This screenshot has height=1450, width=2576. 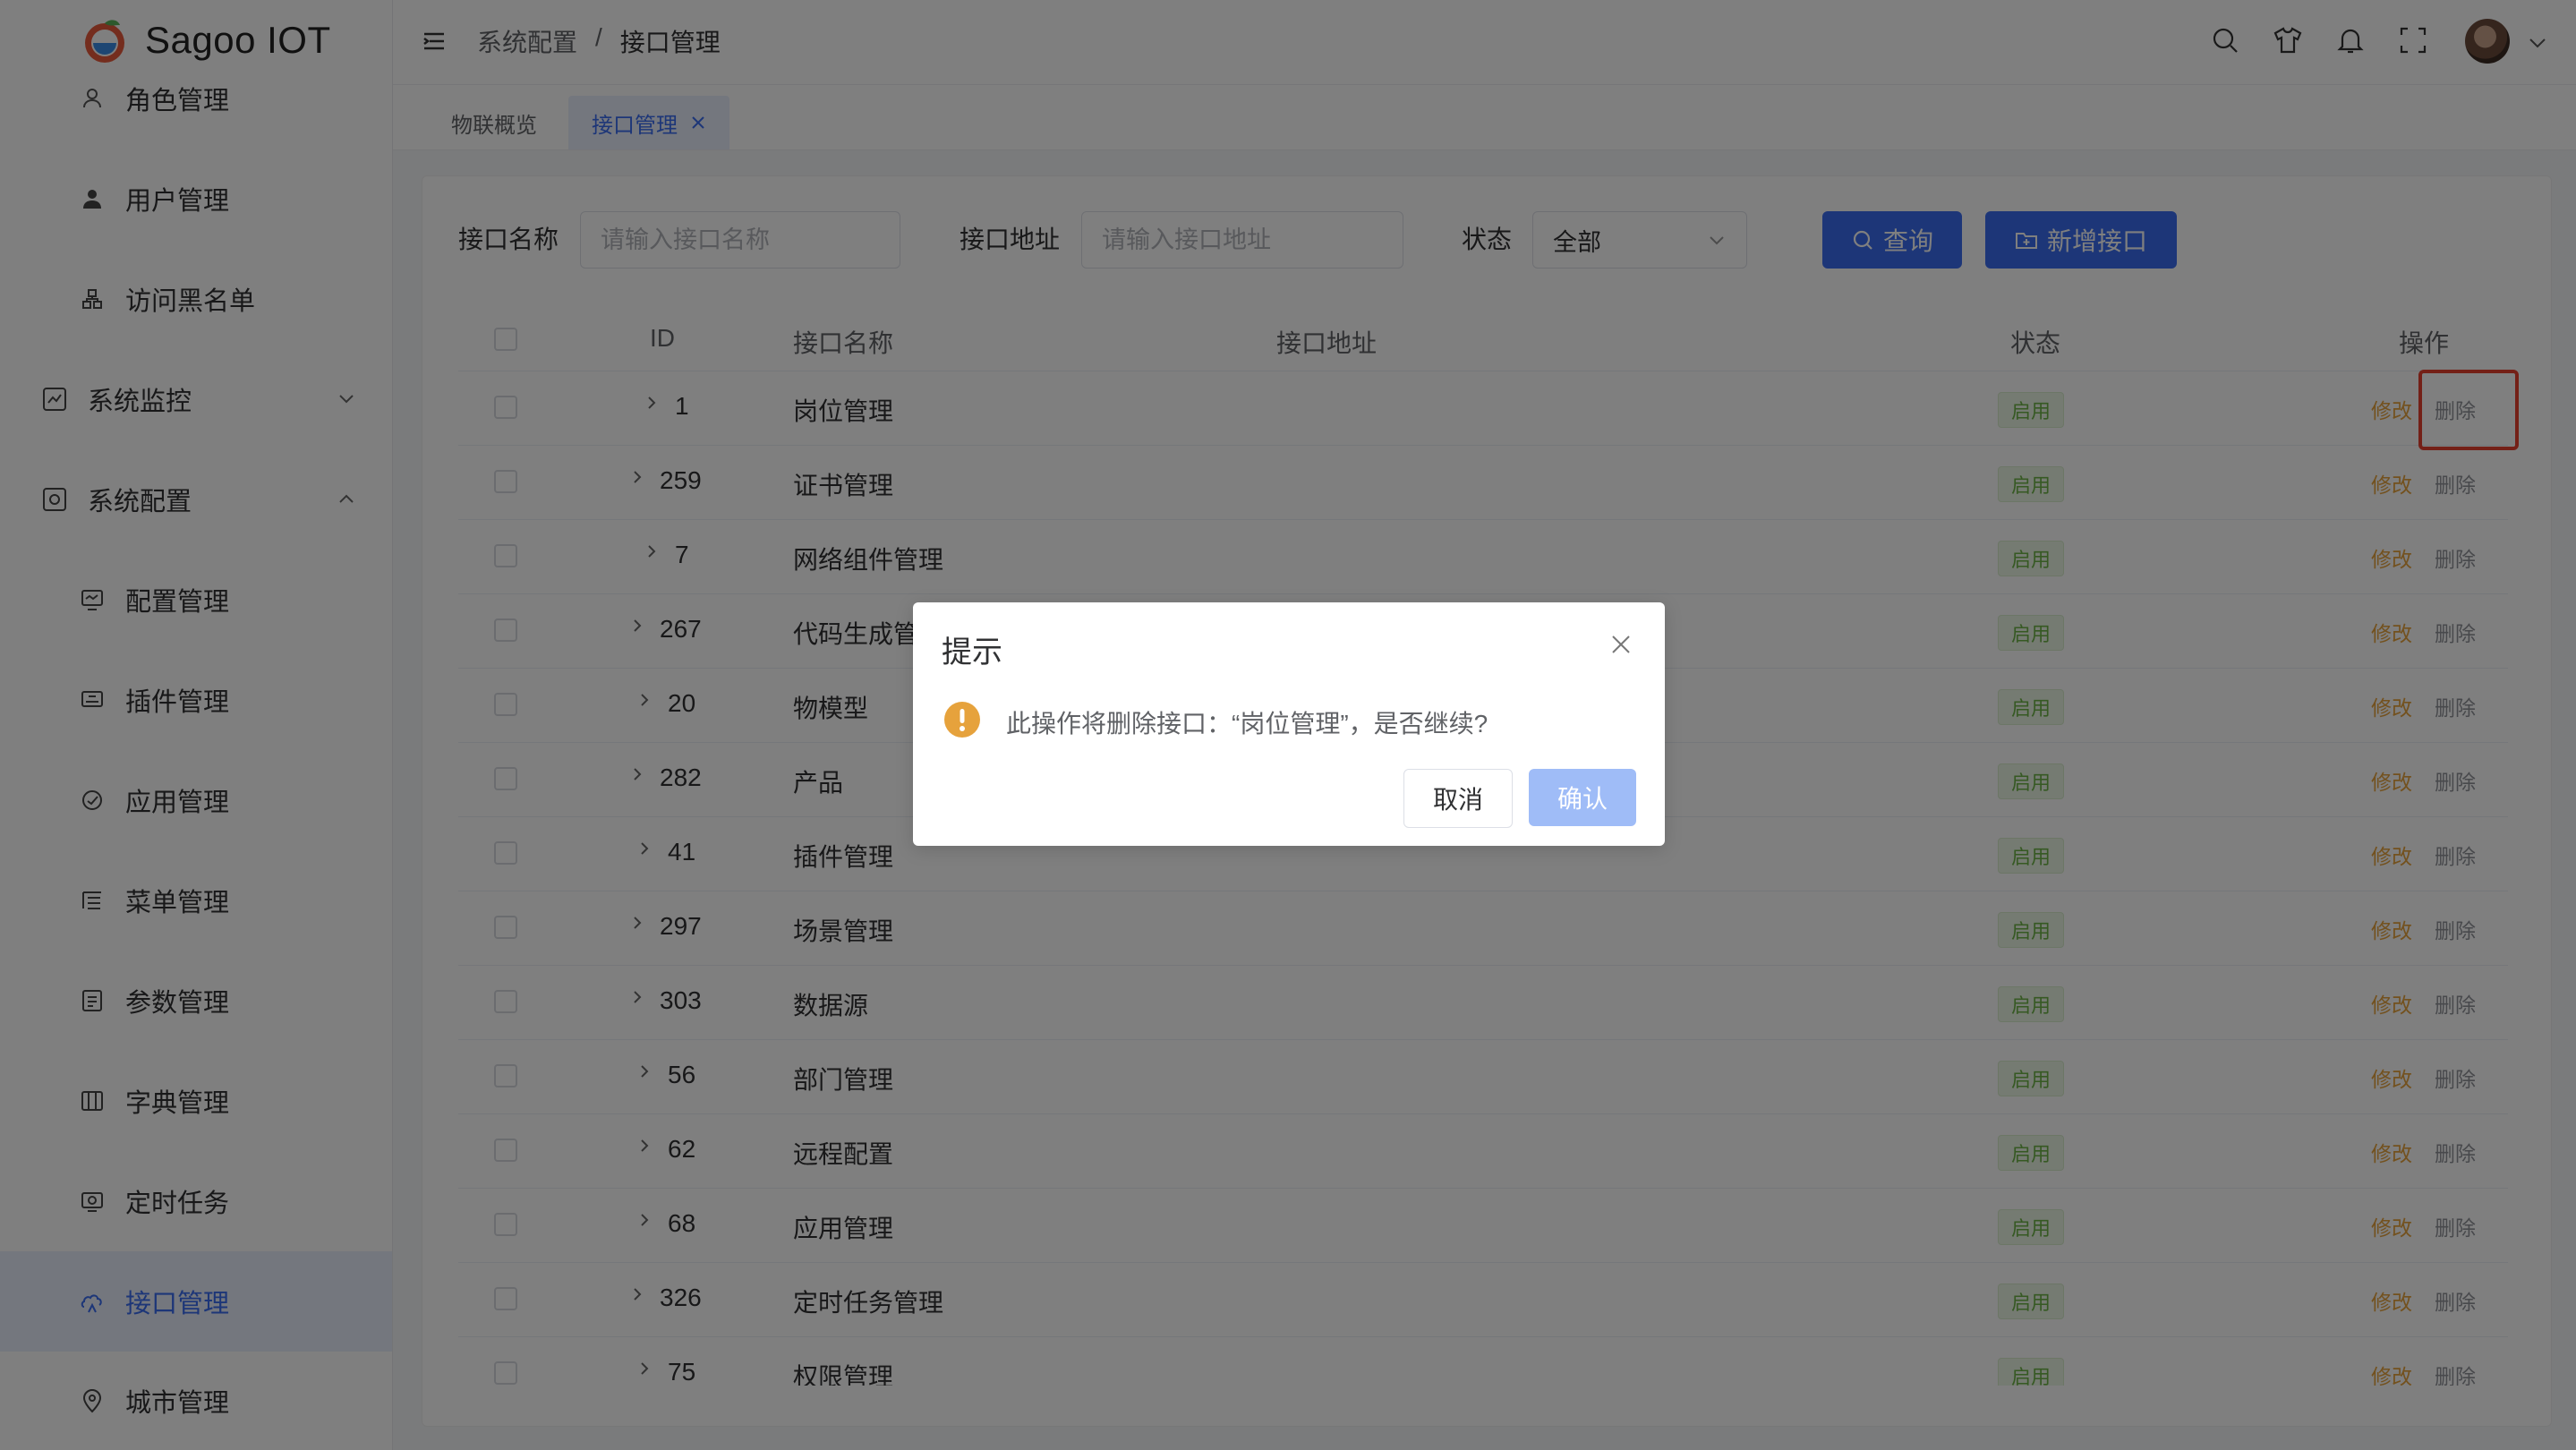 I want to click on close-icon, so click(x=1621, y=644).